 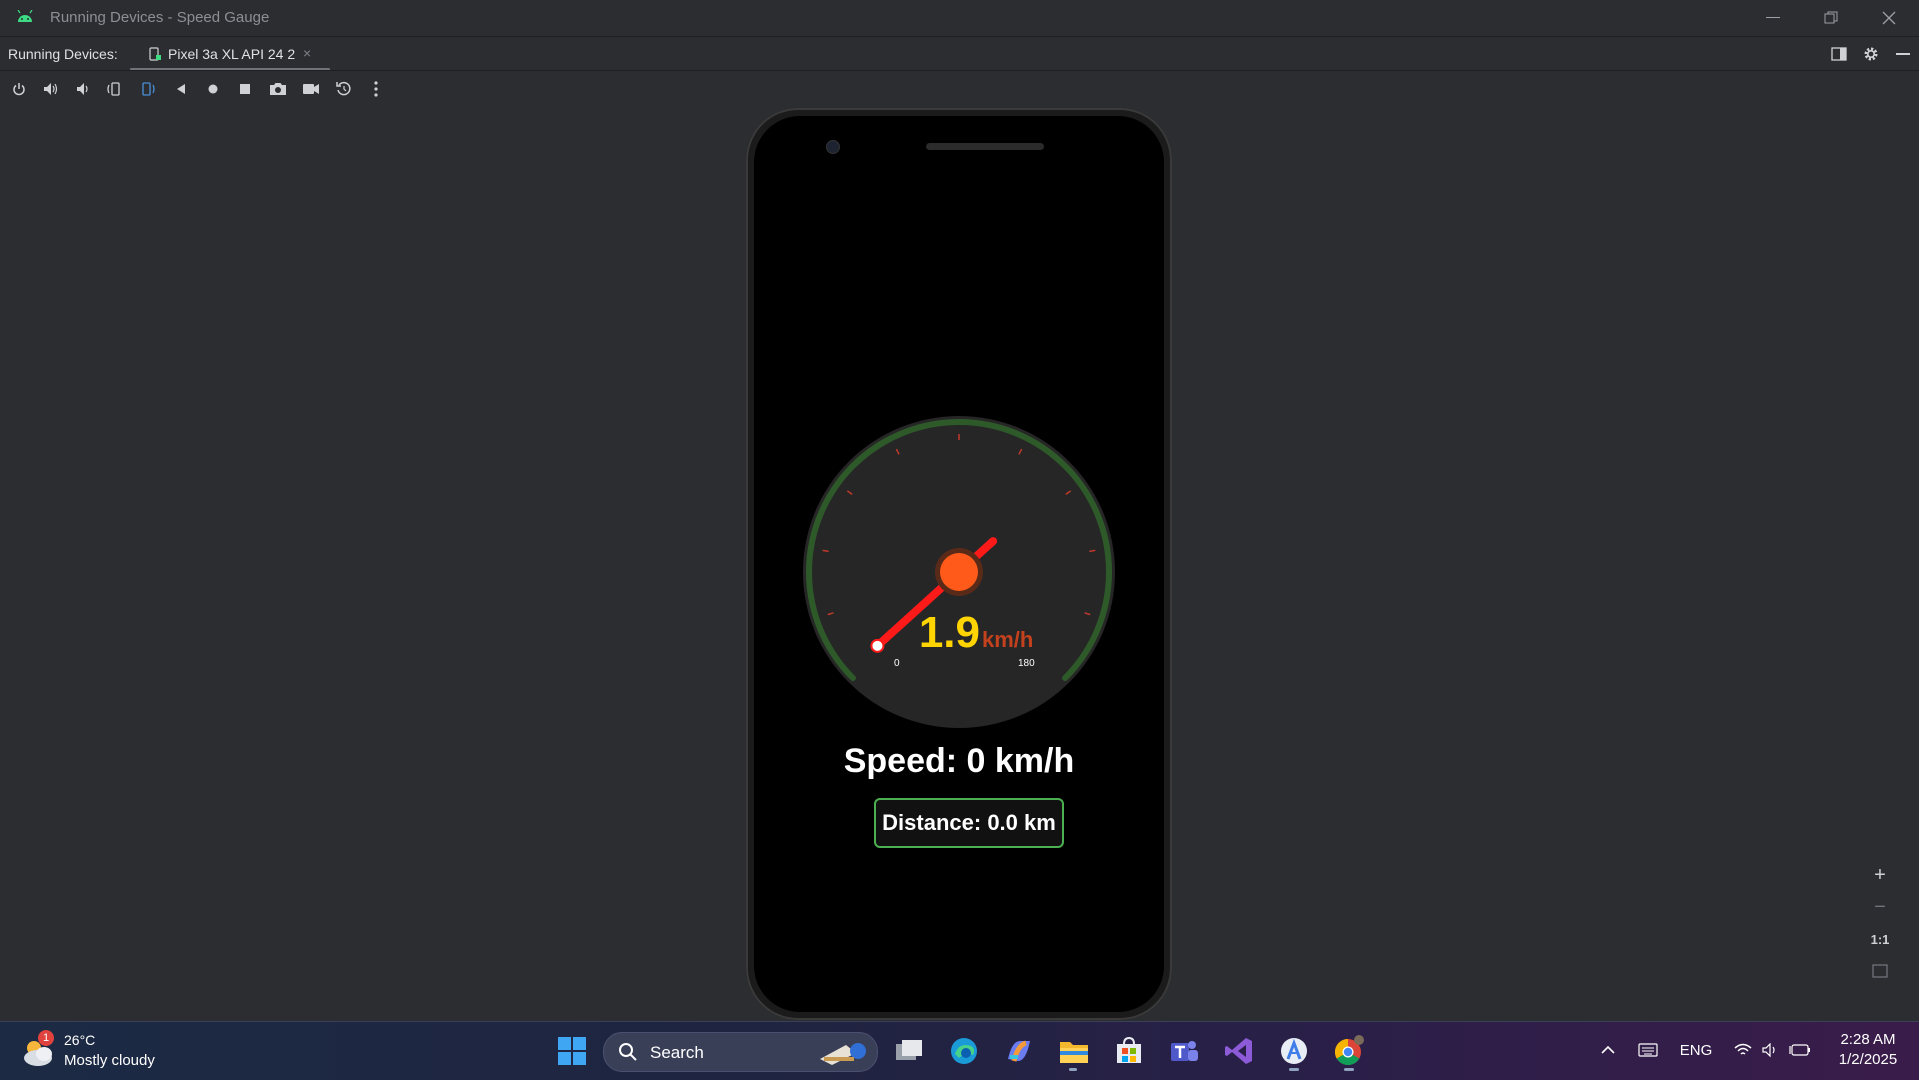 I want to click on device-toolbar, so click(x=959, y=89).